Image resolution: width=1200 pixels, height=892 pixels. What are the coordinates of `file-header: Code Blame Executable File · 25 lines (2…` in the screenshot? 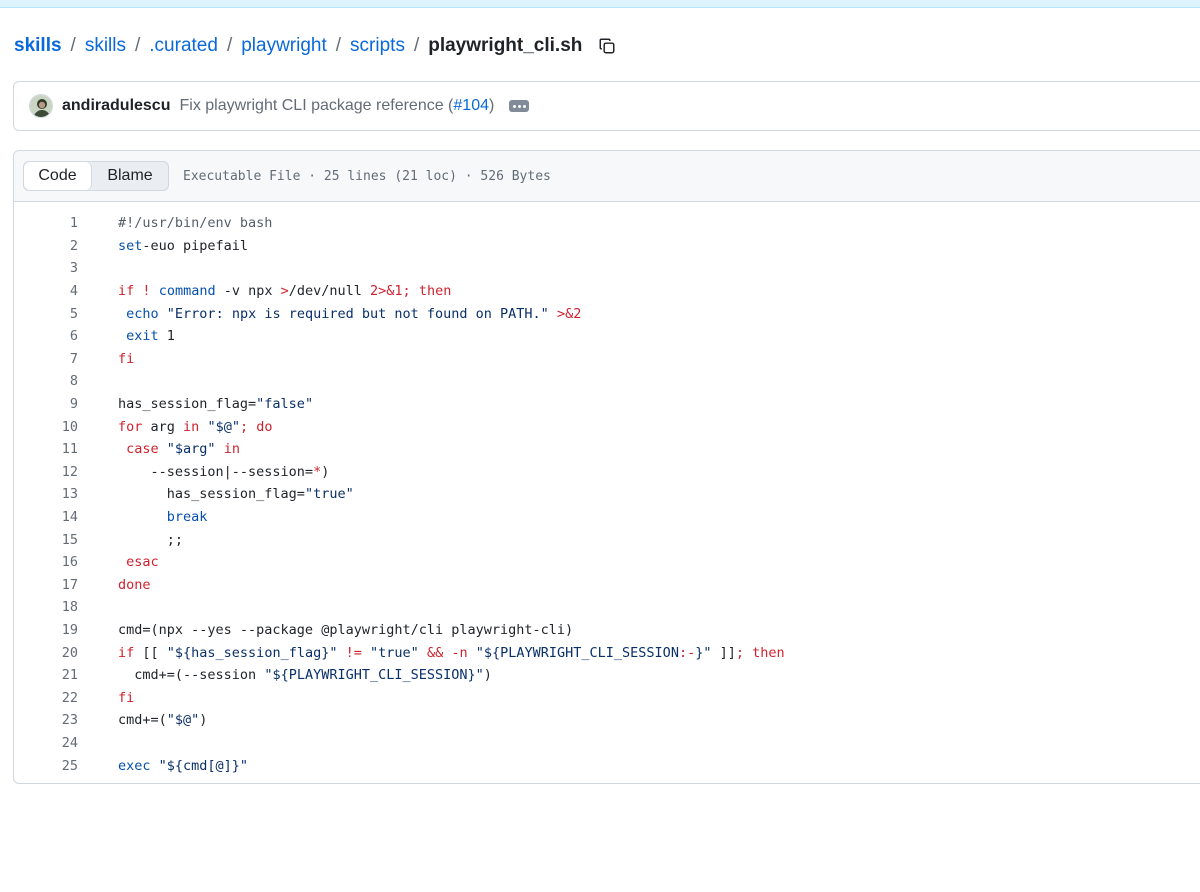 It's located at (607, 176).